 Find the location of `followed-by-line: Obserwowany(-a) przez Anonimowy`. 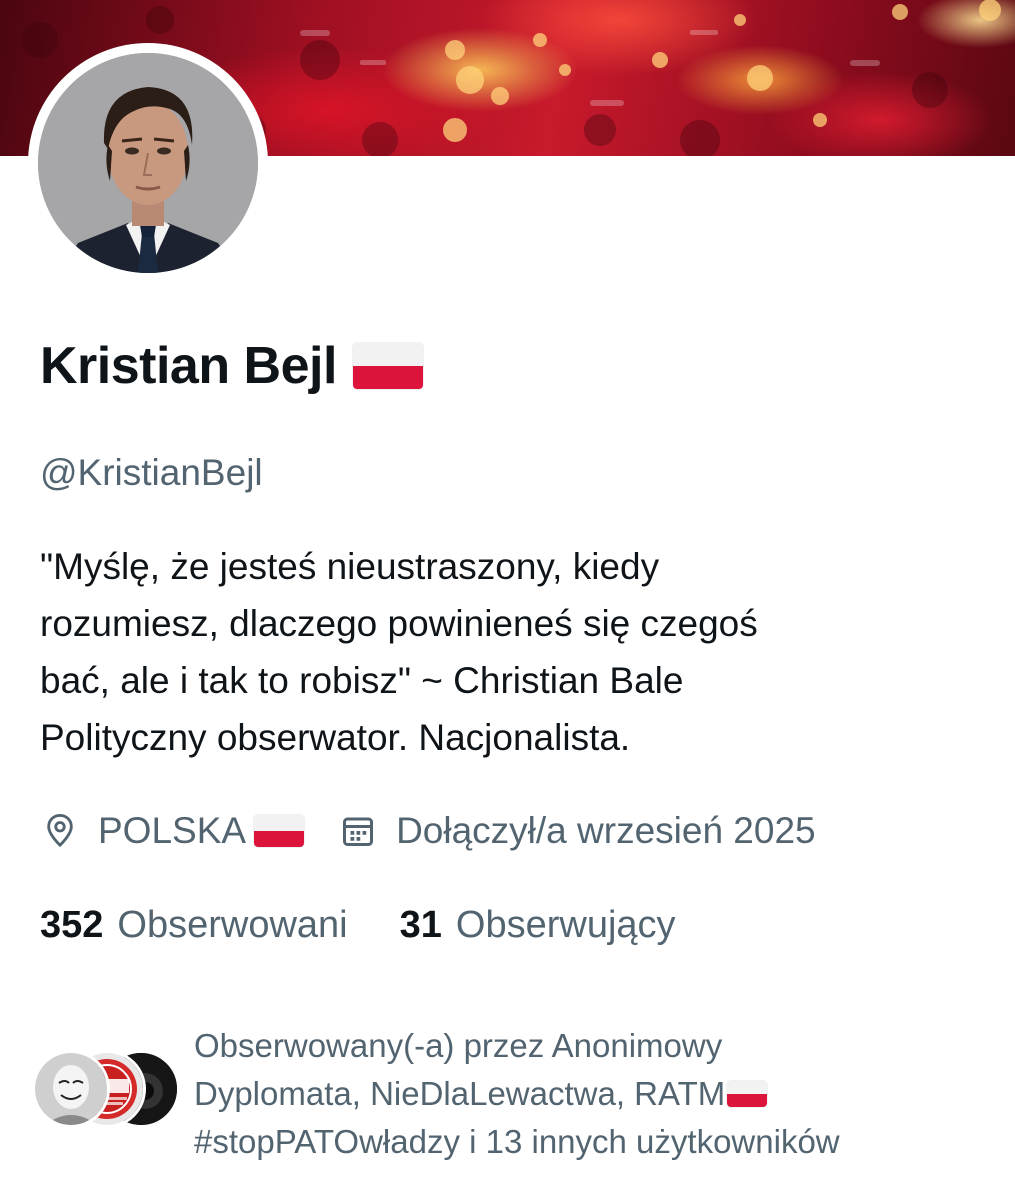

followed-by-line: Obserwowany(-a) przez Anonimowy is located at coordinates (594, 1046).